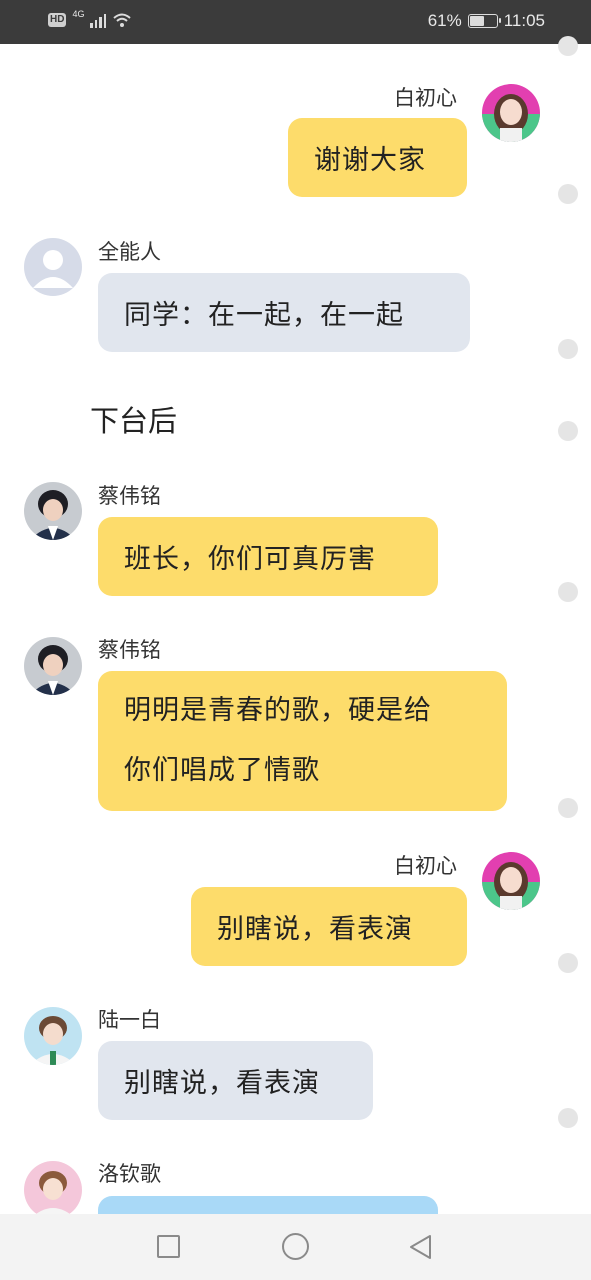 Image resolution: width=591 pixels, height=1280 pixels. What do you see at coordinates (129, 252) in the screenshot?
I see `sender-name: 全能人` at bounding box center [129, 252].